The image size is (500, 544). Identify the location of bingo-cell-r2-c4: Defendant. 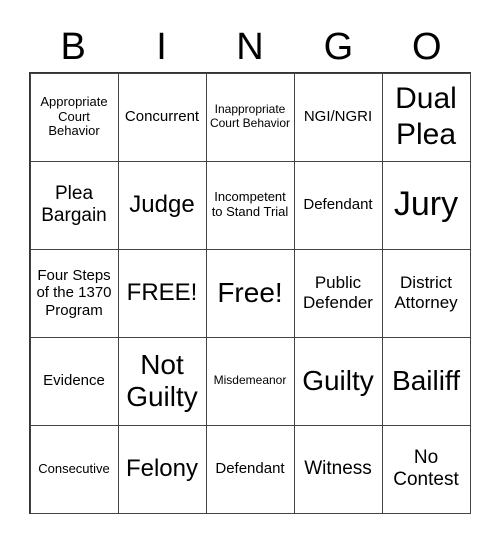
(338, 205).